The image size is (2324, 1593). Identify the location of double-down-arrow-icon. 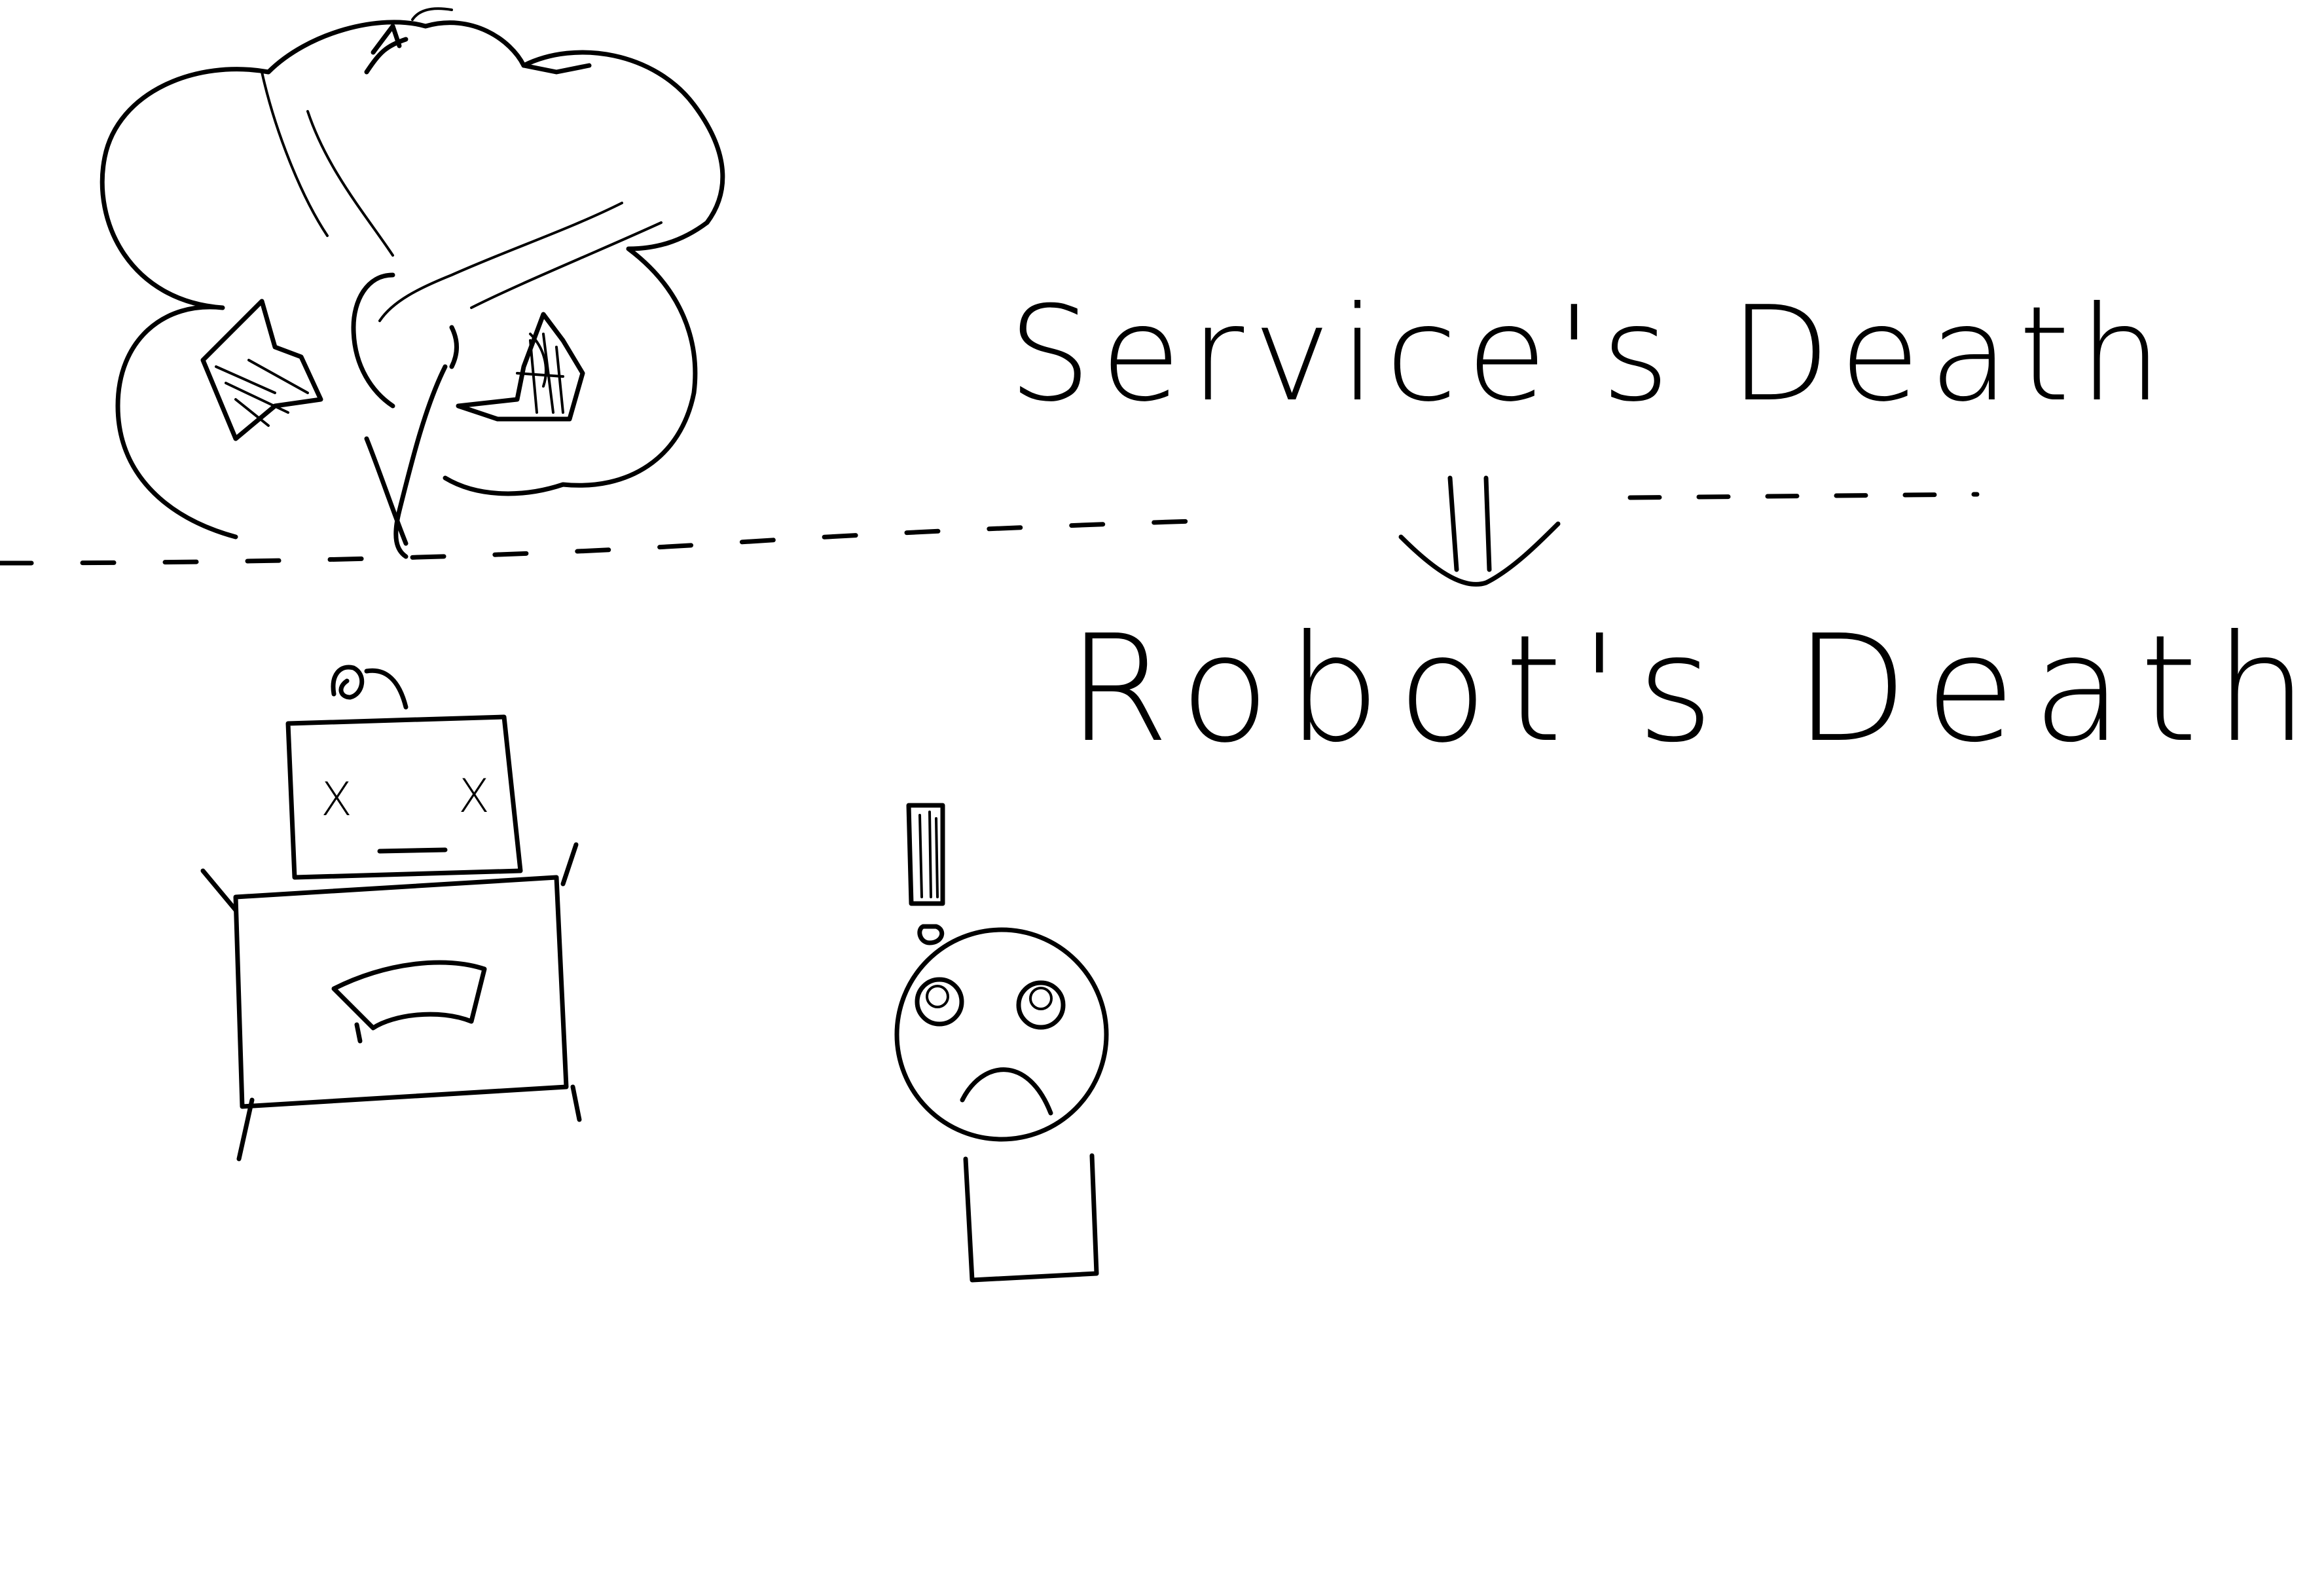
(1479, 531).